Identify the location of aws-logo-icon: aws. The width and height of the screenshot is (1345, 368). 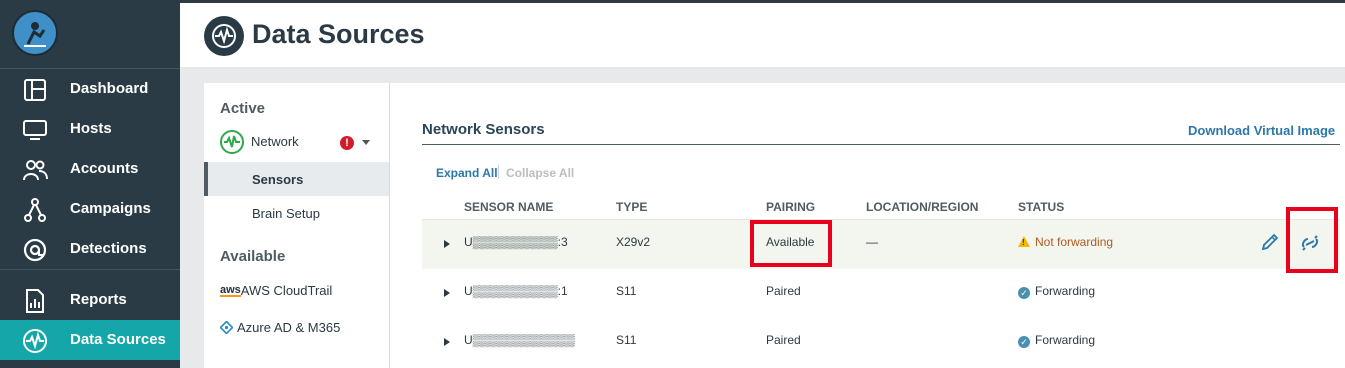
(230, 290).